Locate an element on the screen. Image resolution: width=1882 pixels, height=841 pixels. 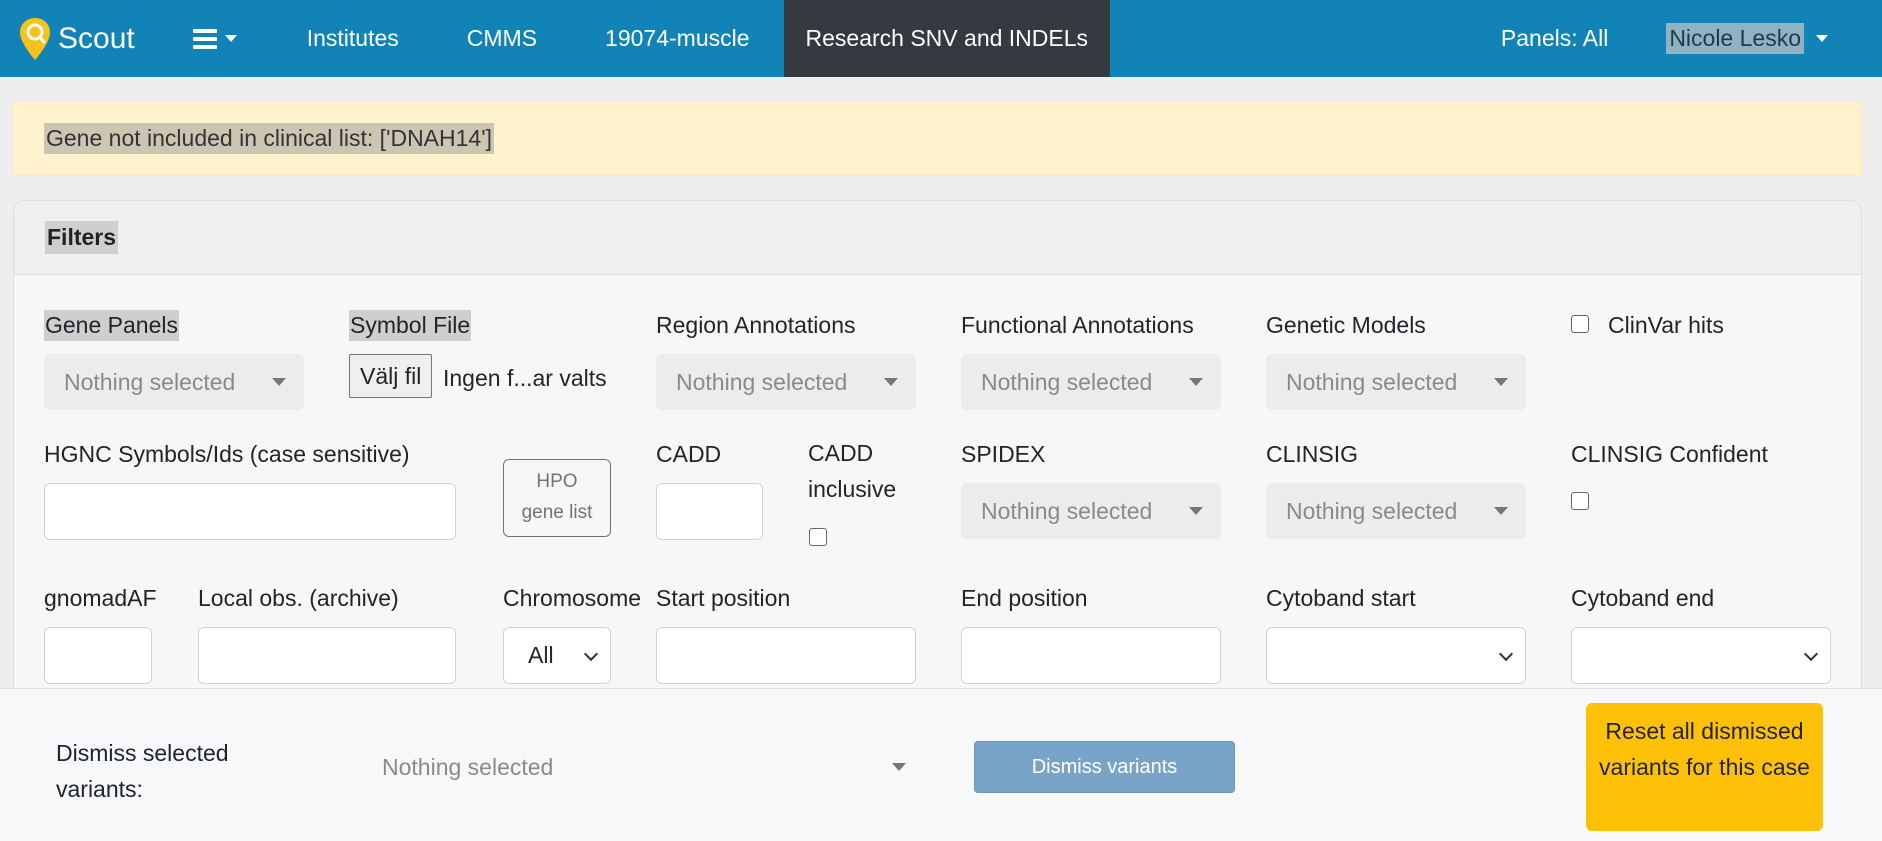
gene-panels-select: Nothing selected is located at coordinates (174, 382).